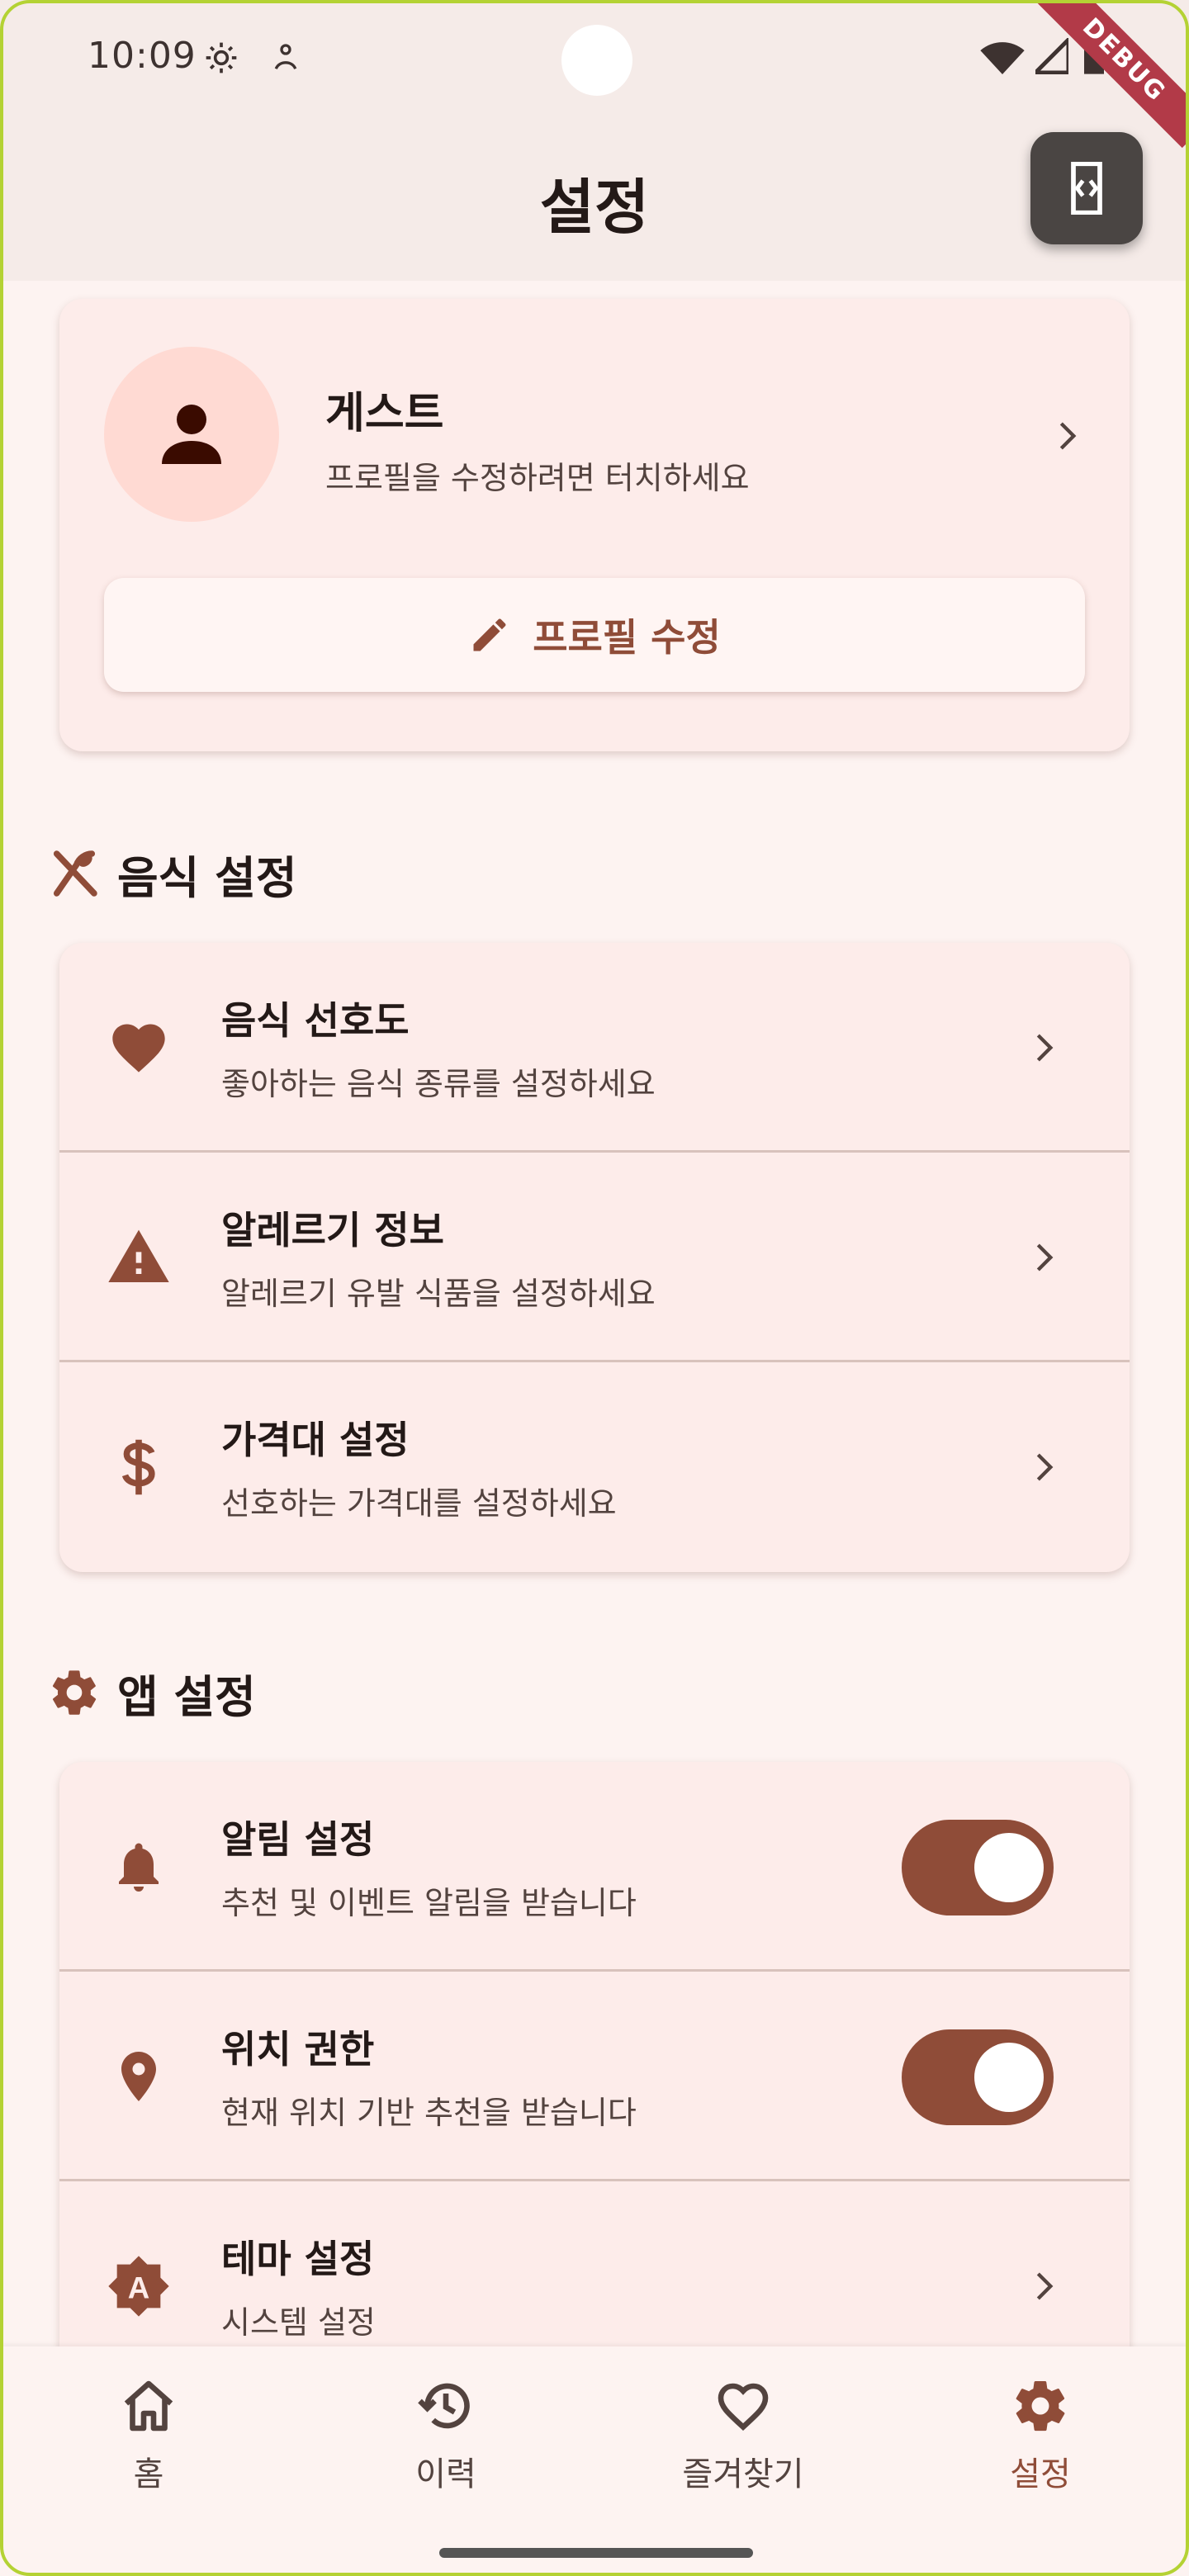  I want to click on notifications-toggle, so click(978, 1867).